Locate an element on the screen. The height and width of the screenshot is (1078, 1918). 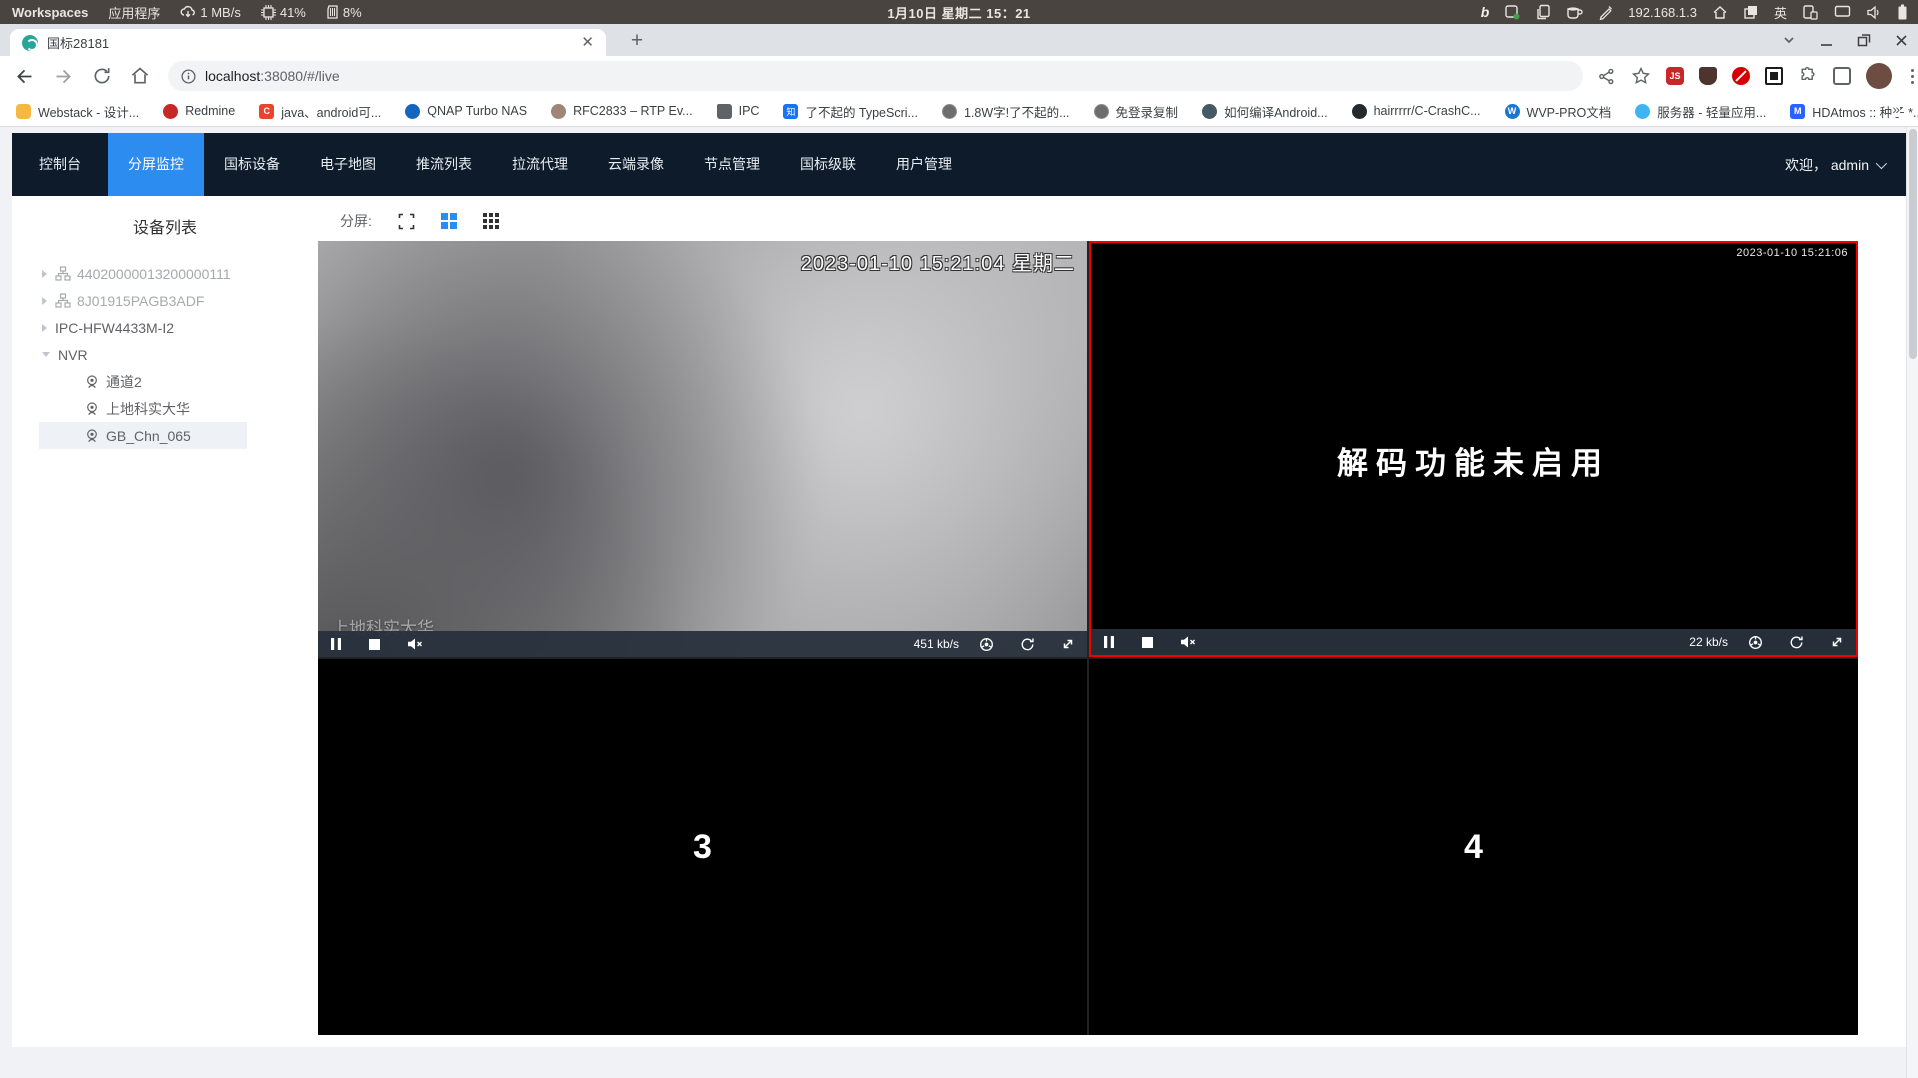
browser-tab-active: 国标28181 ✕ is located at coordinates (308, 42).